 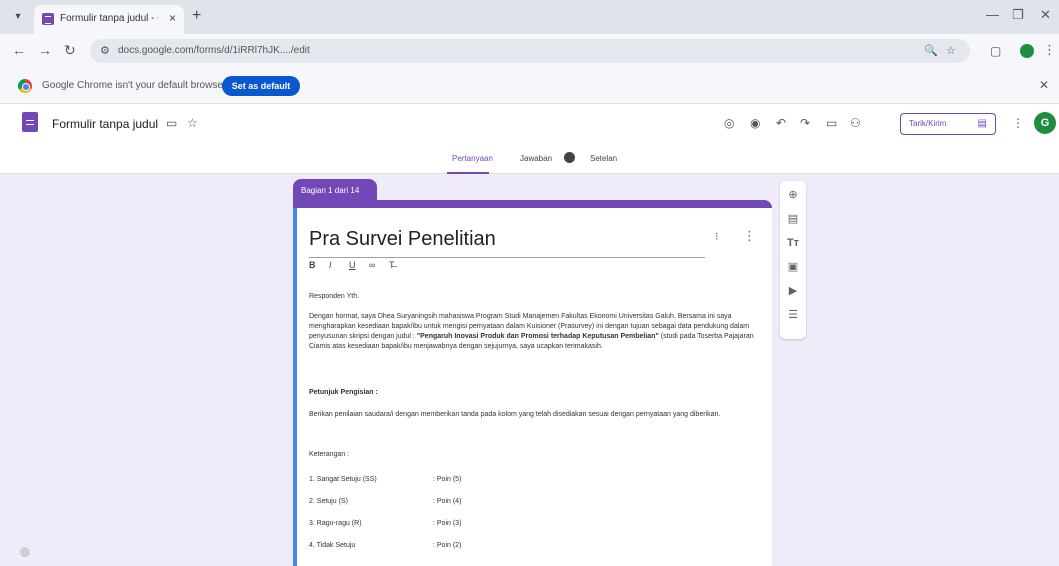 I want to click on send-button: Tarik/Kirim ▤, so click(x=948, y=124).